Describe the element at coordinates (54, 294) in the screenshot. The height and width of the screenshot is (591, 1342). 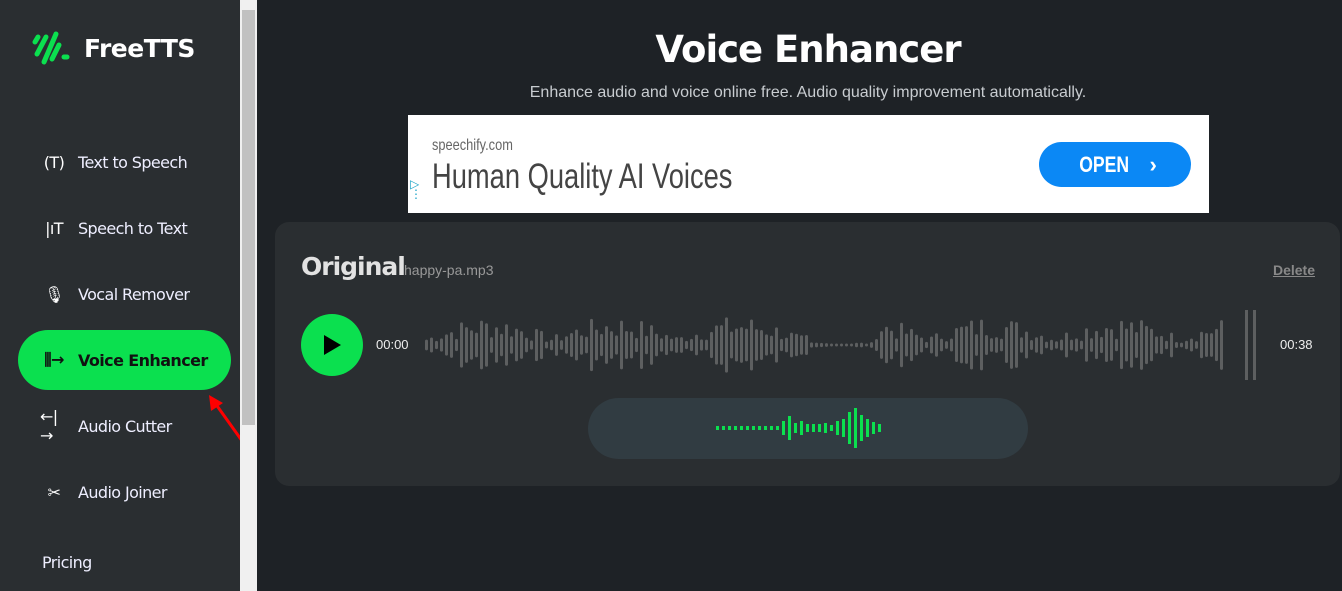
I see `microphone-icon: 🎙︎` at that location.